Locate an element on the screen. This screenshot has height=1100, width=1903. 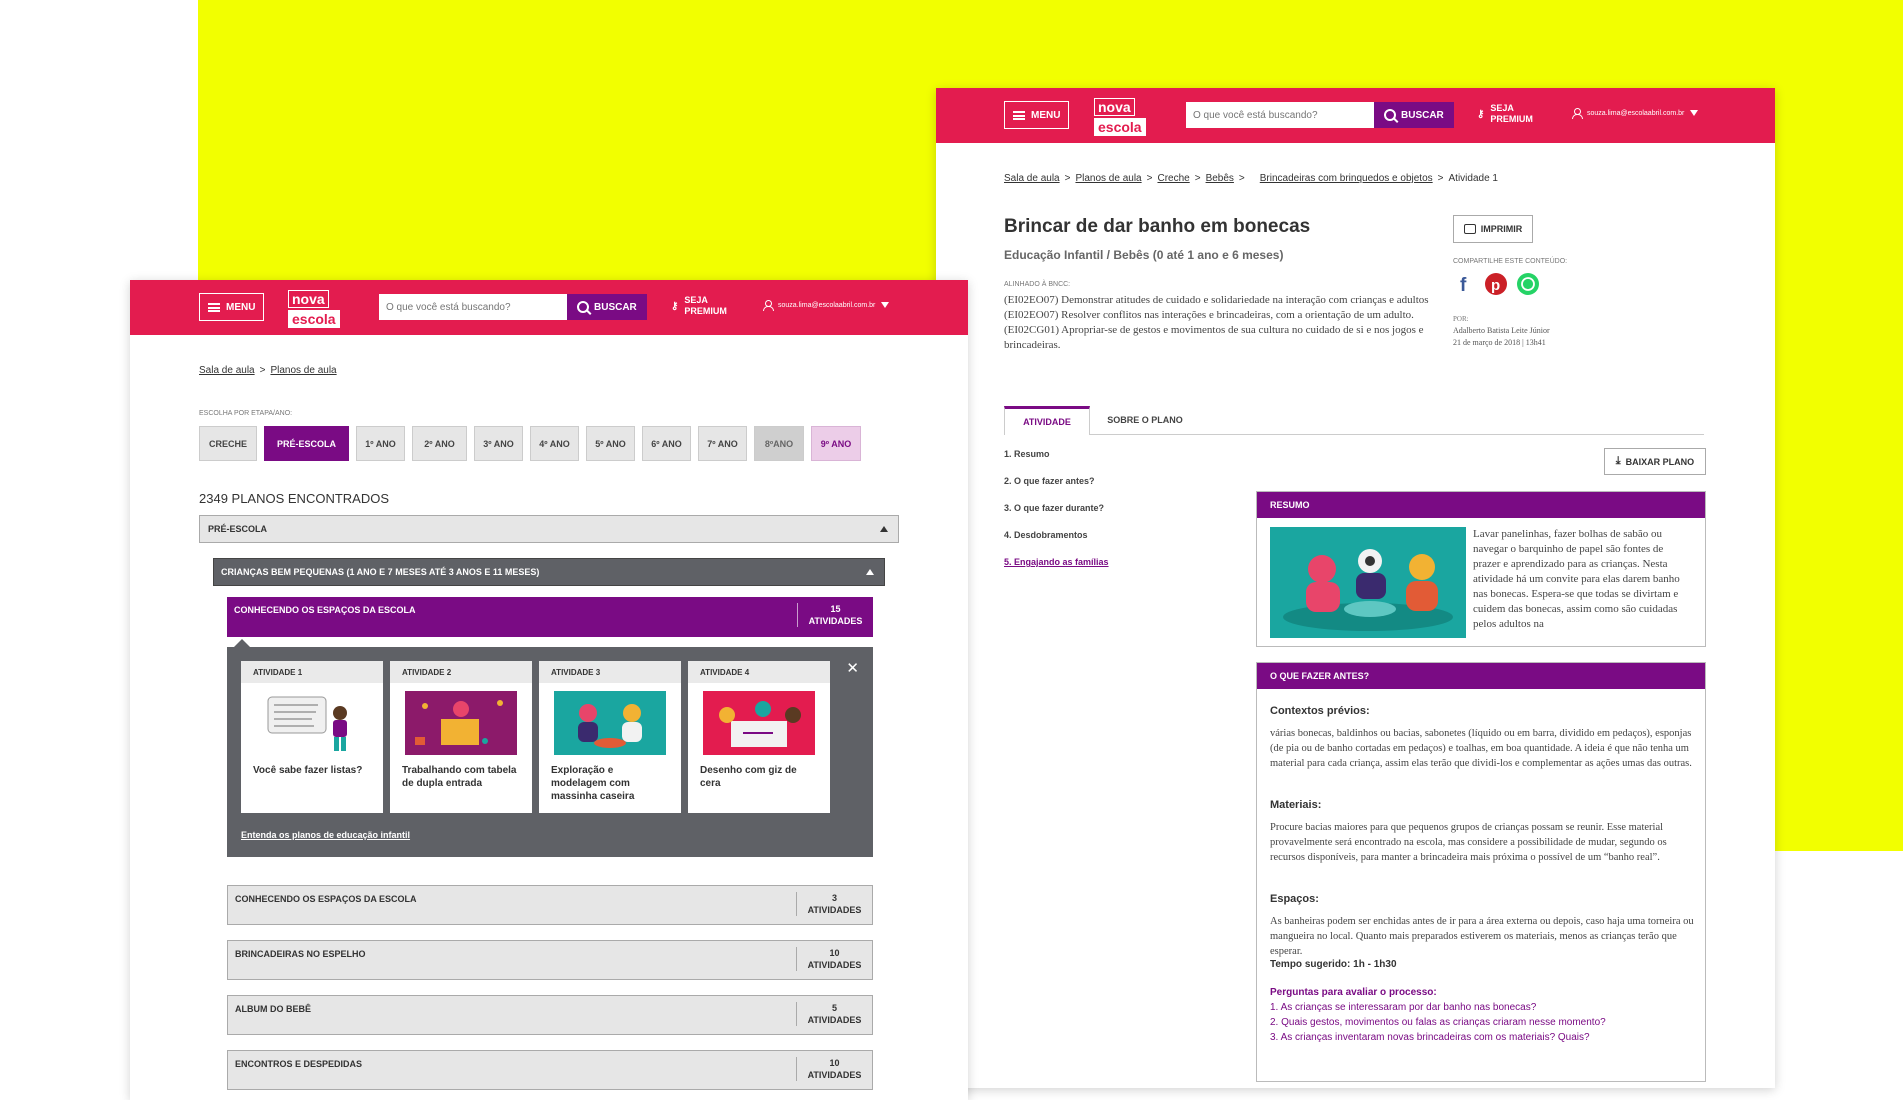
toc-item: 1. Resumo is located at coordinates (1027, 454).